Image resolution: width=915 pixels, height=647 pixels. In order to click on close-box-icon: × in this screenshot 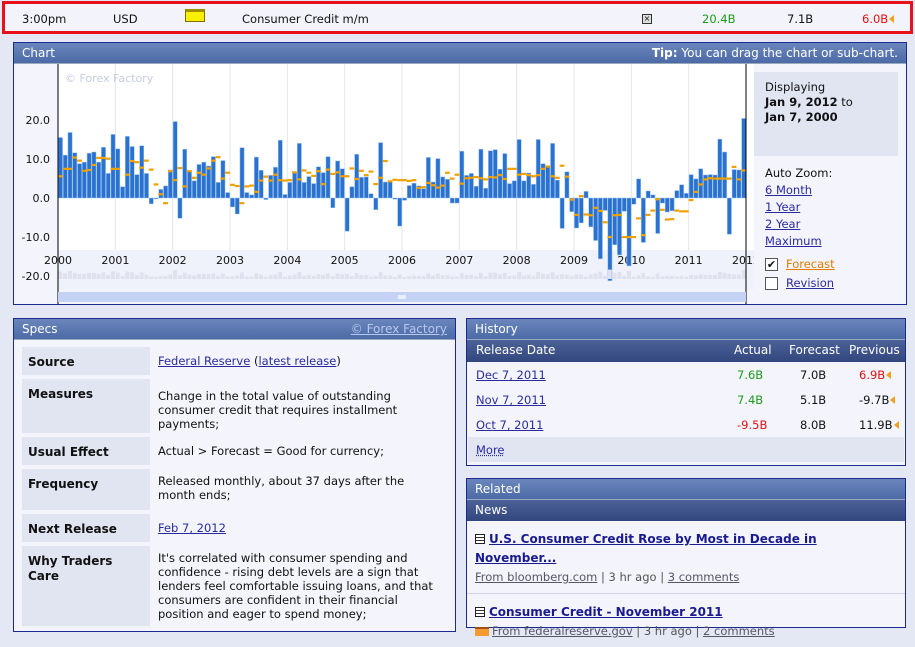, I will do `click(647, 19)`.